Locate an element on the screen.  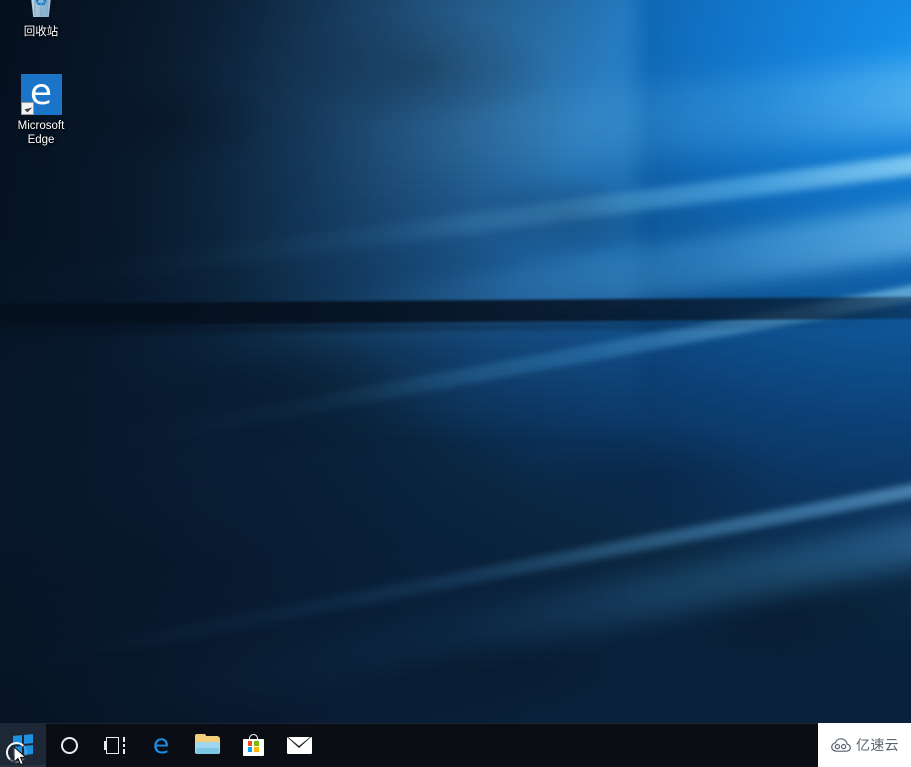
cloud-icon is located at coordinates (841, 745).